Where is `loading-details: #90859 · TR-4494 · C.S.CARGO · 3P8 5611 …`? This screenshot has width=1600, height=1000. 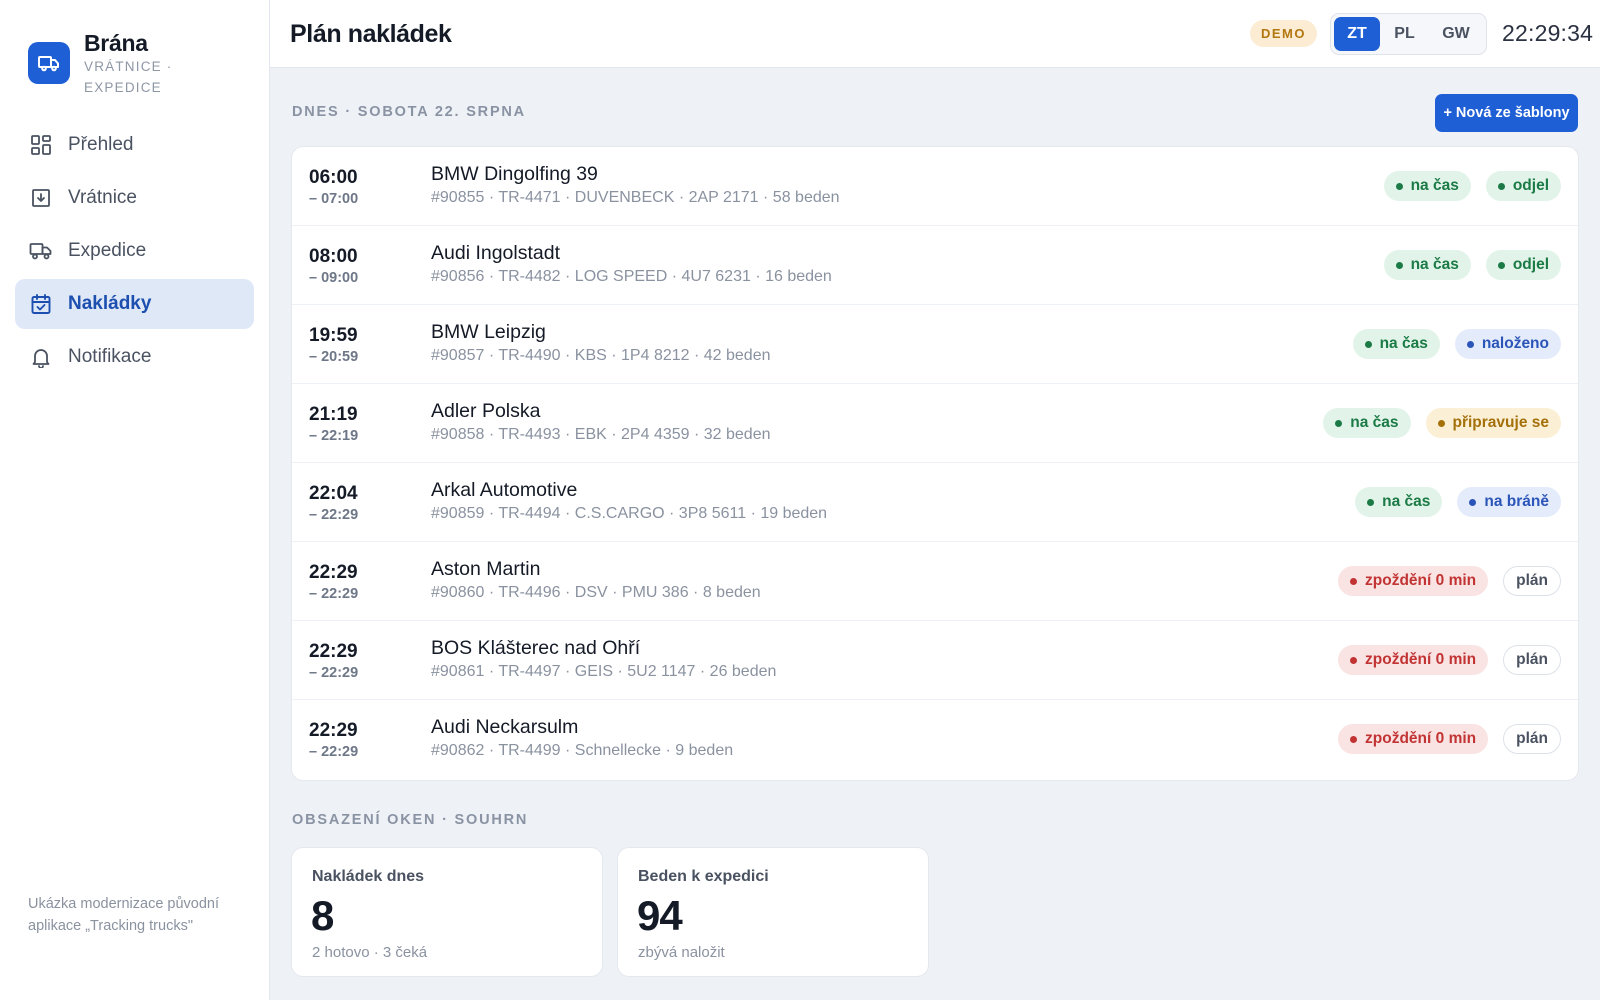
loading-details: #90859 · TR-4494 · C.S.CARGO · 3P8 5611 … is located at coordinates (629, 513).